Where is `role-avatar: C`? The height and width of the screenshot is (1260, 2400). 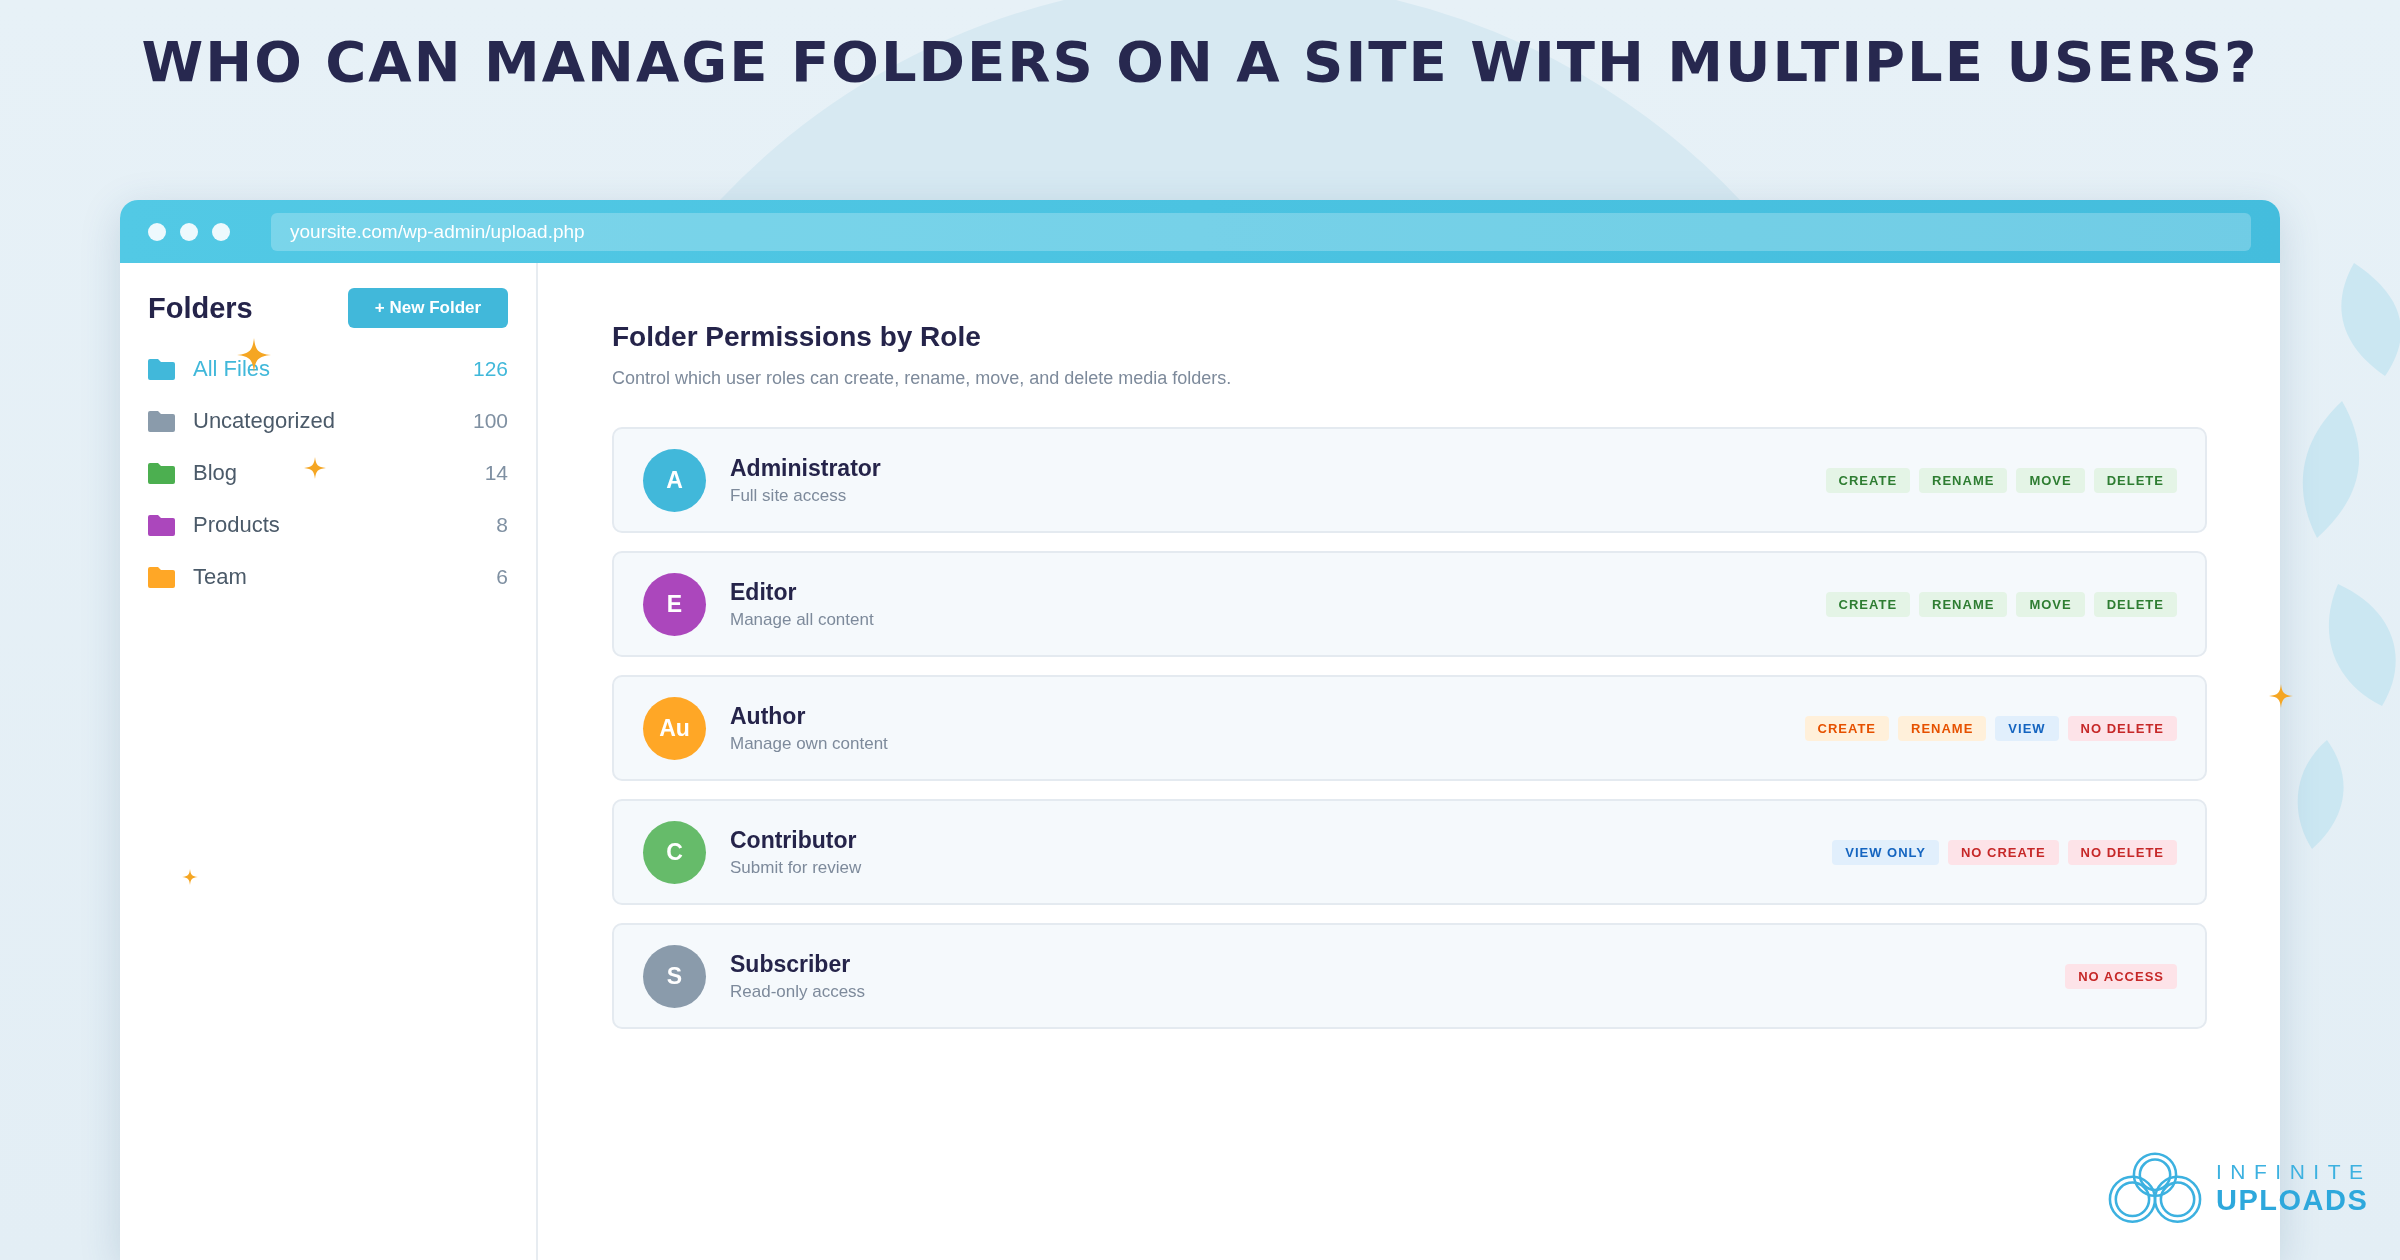
role-avatar: C is located at coordinates (674, 852).